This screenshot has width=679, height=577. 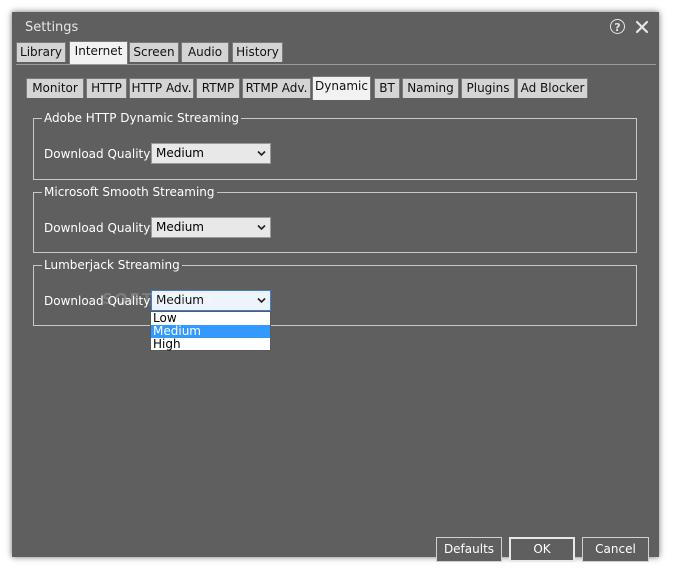 I want to click on tab-monitor: Monitor, so click(x=55, y=88).